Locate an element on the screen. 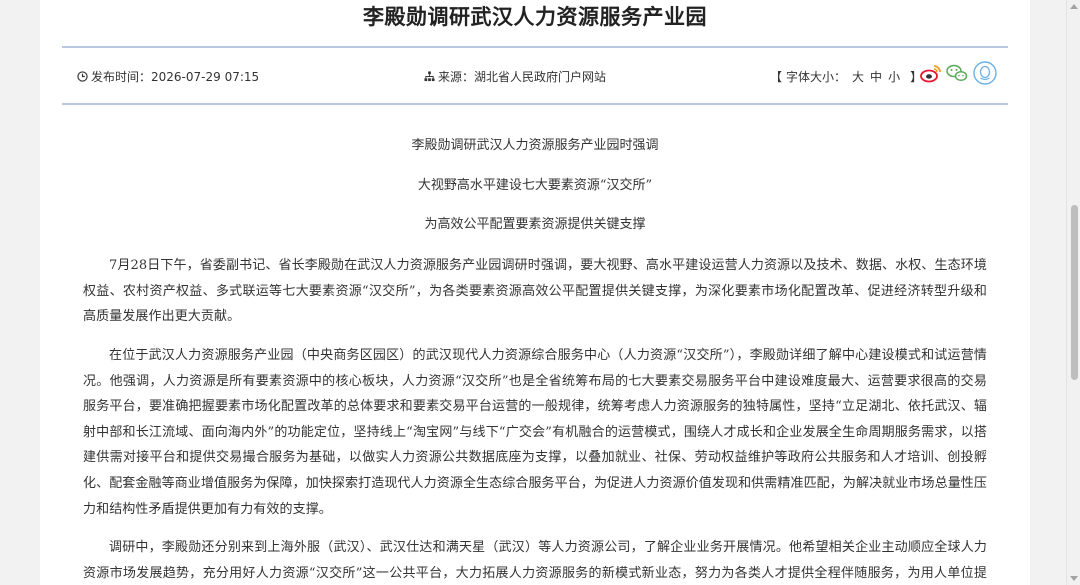 The height and width of the screenshot is (585, 1080). page-title: 李殿勋调研武汉人力资源服务产业园 is located at coordinates (535, 17).